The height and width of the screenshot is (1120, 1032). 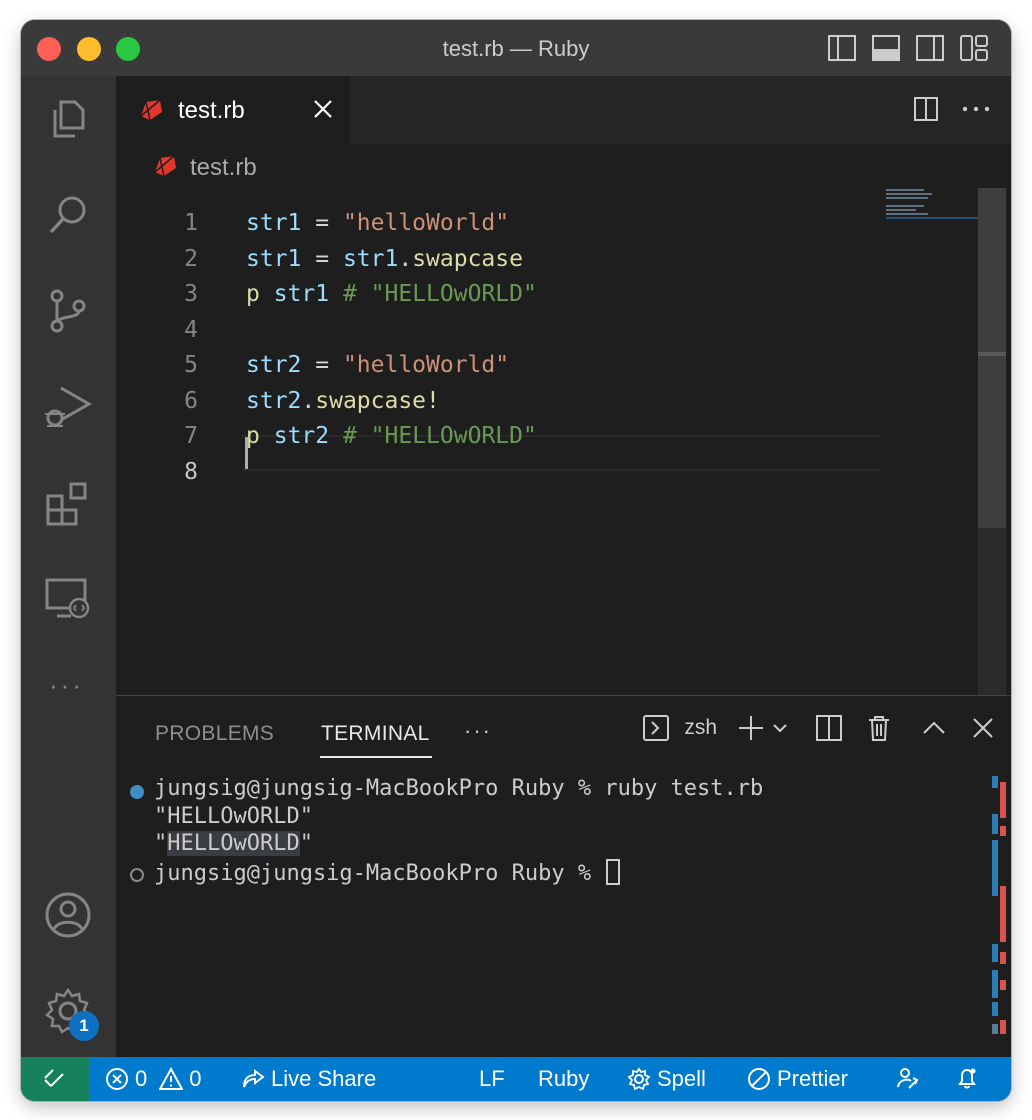 I want to click on spell-button: Spell, so click(x=666, y=1079).